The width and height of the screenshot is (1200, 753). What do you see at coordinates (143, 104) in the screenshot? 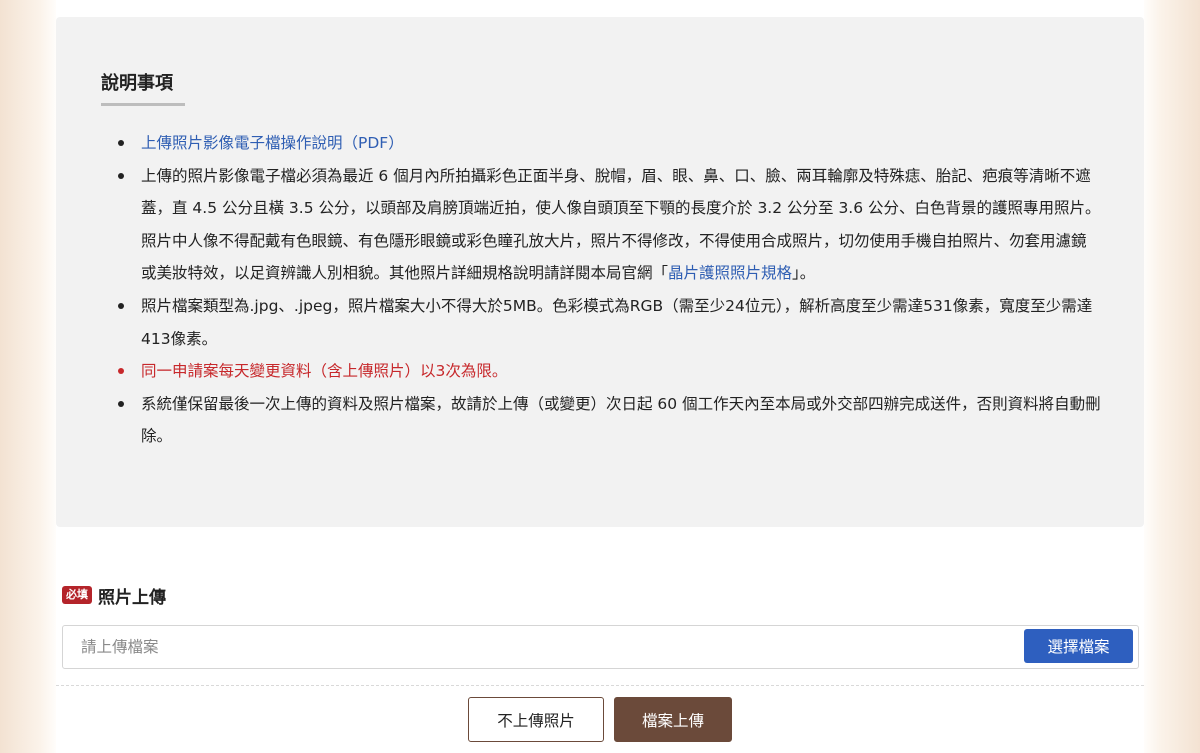
I see `notice-title-underline` at bounding box center [143, 104].